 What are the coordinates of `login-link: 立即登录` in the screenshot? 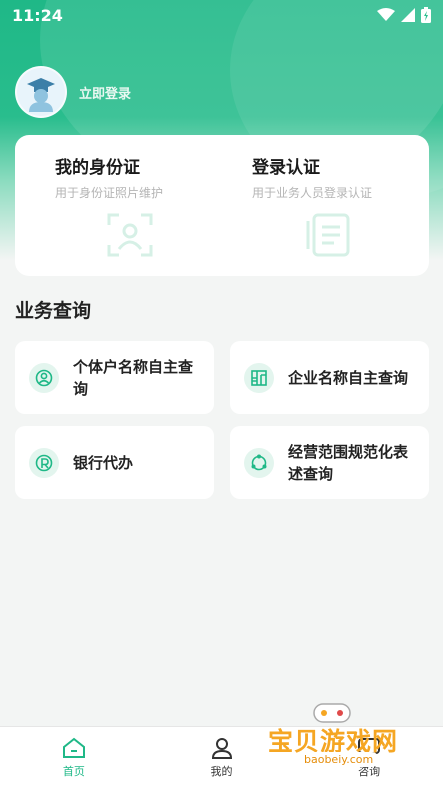 It's located at (105, 92).